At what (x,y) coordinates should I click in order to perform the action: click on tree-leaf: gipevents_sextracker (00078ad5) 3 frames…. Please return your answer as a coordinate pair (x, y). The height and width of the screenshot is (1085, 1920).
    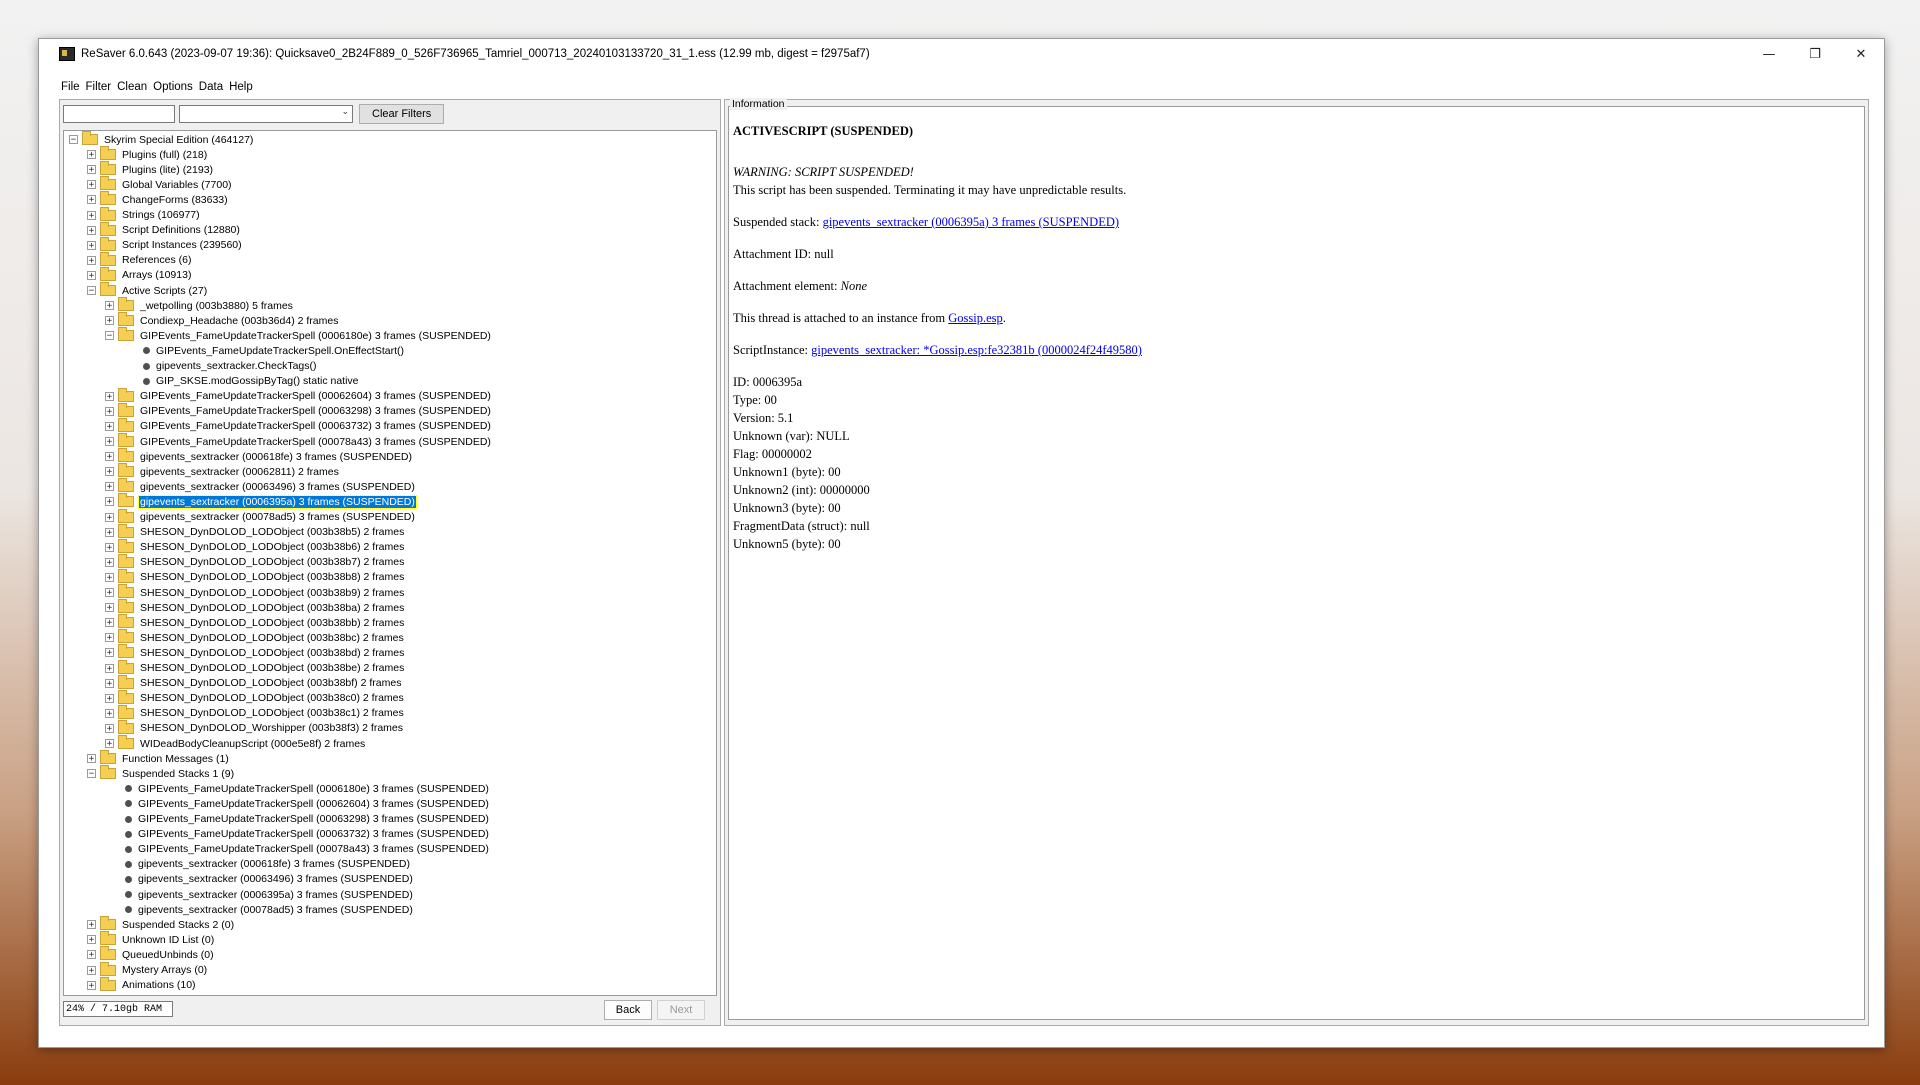
    Looking at the image, I should click on (259, 909).